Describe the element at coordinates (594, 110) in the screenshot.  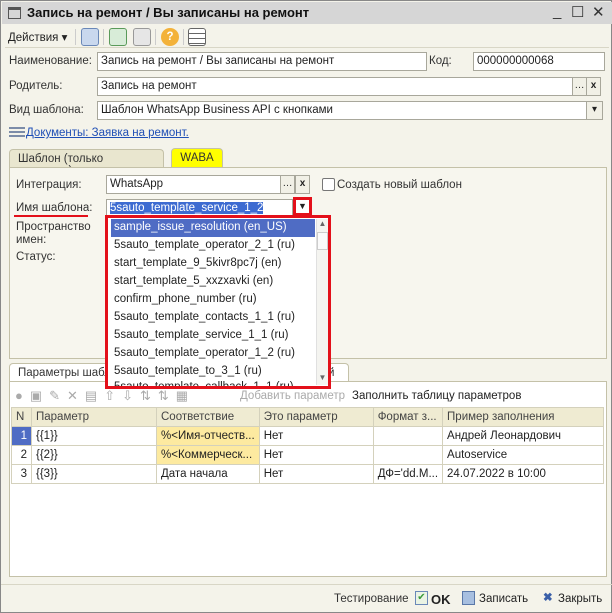
I see `chevron-down-icon: ▾` at that location.